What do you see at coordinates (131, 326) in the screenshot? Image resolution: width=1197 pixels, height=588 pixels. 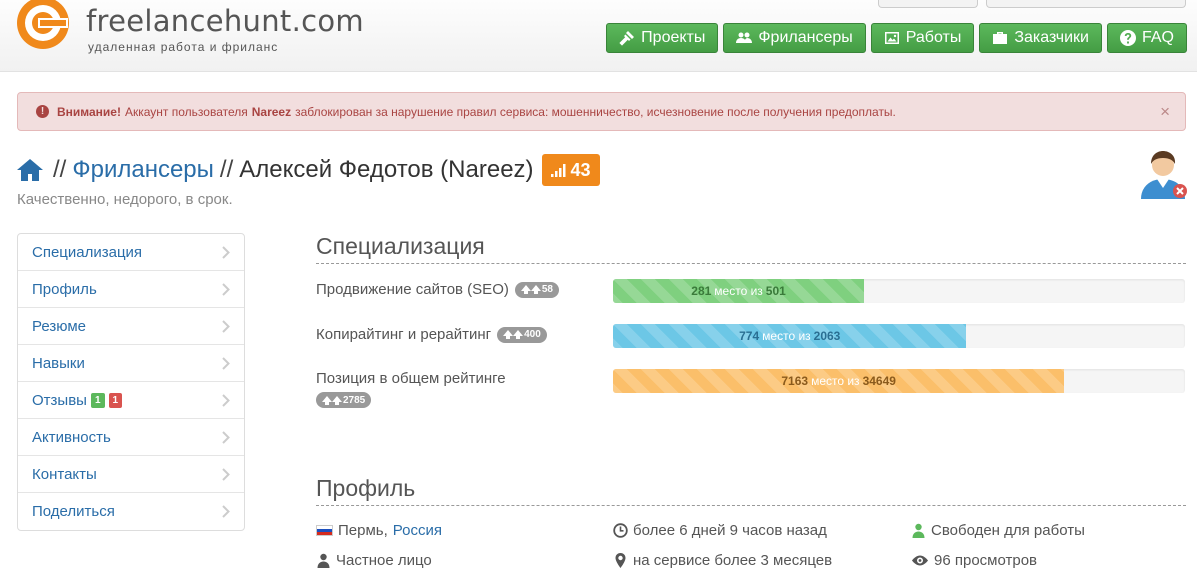 I see `sidebar-item-resume: Резюме` at bounding box center [131, 326].